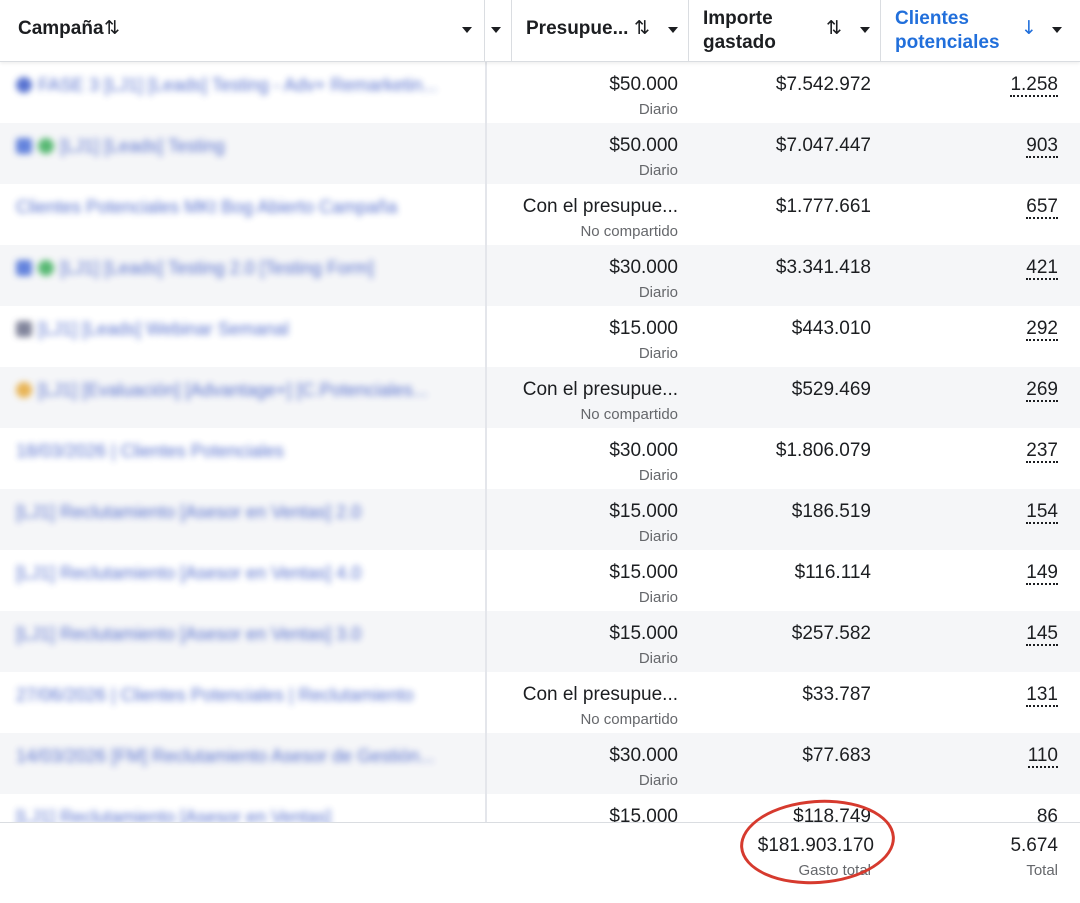 This screenshot has height=903, width=1080. I want to click on leads-value: 1.258, so click(979, 85).